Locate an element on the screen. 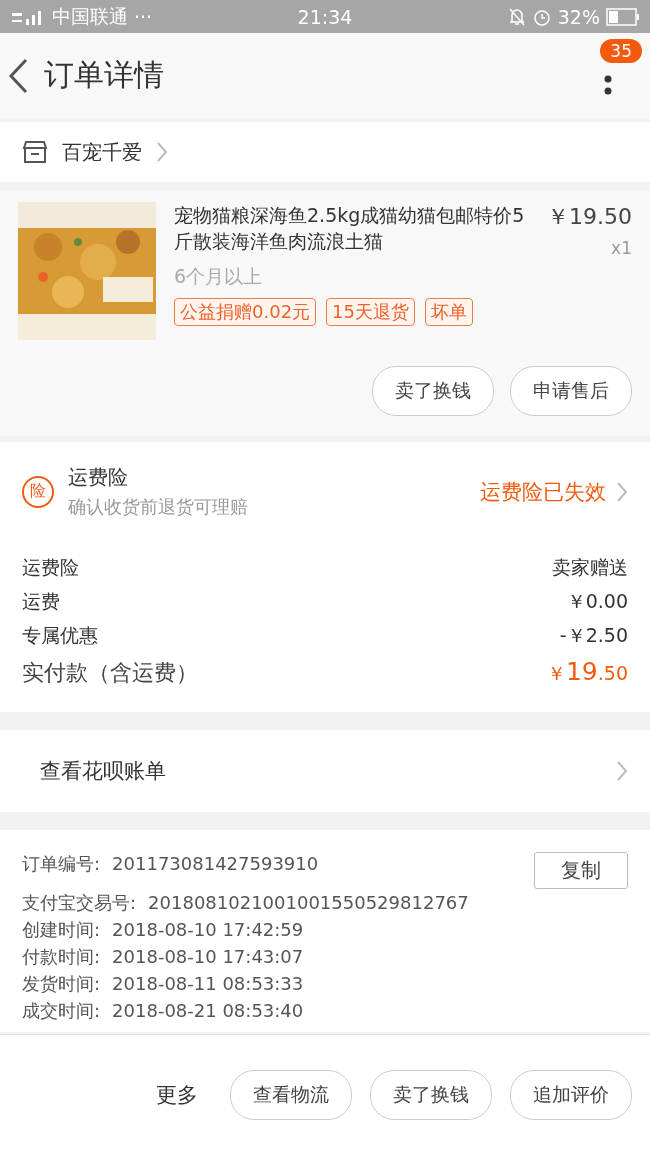 Image resolution: width=650 pixels, height=1155 pixels. battery-icon is located at coordinates (623, 16).